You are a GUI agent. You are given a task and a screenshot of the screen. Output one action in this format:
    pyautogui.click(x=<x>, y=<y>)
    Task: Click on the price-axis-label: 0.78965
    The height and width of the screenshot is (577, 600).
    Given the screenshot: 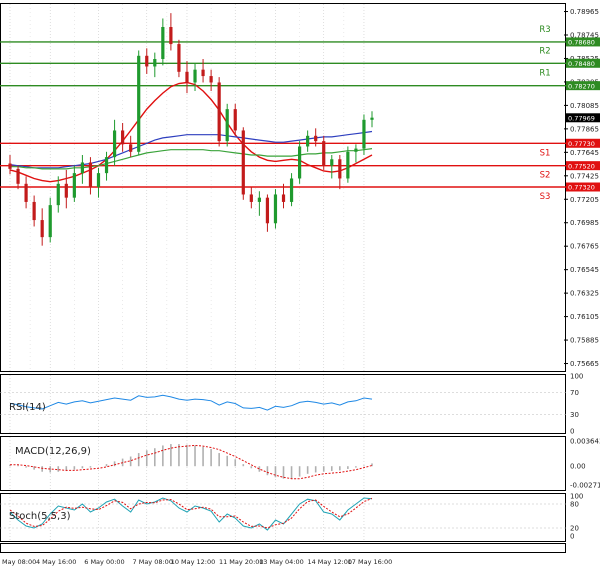 What is the action you would take?
    pyautogui.click(x=584, y=12)
    